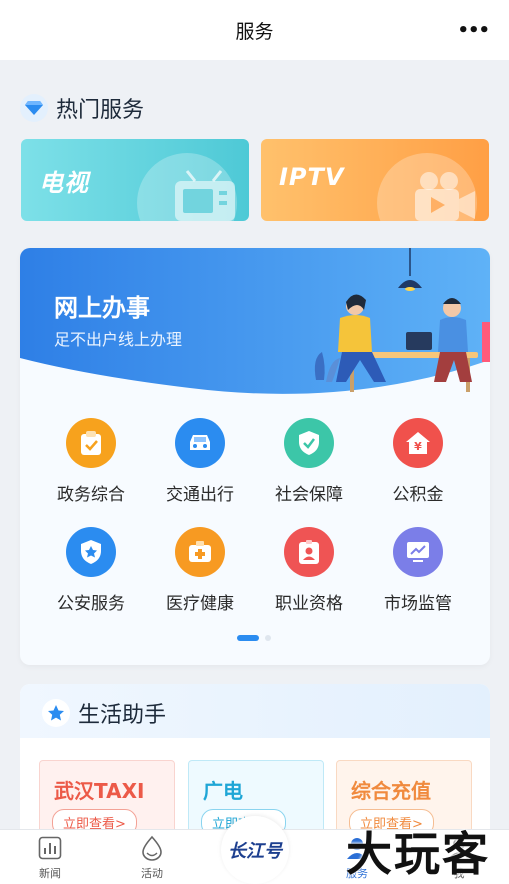  Describe the element at coordinates (91, 495) in the screenshot. I see `grid-item-label: 政务综合` at that location.